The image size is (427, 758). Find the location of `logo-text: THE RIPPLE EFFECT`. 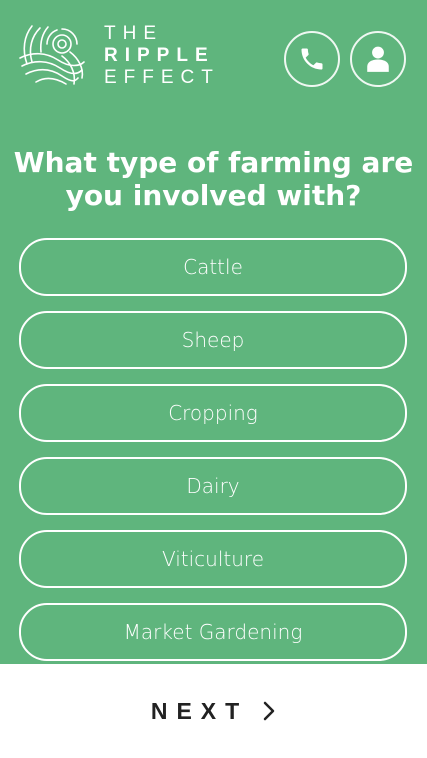

logo-text: THE RIPPLE EFFECT is located at coordinates (162, 56).